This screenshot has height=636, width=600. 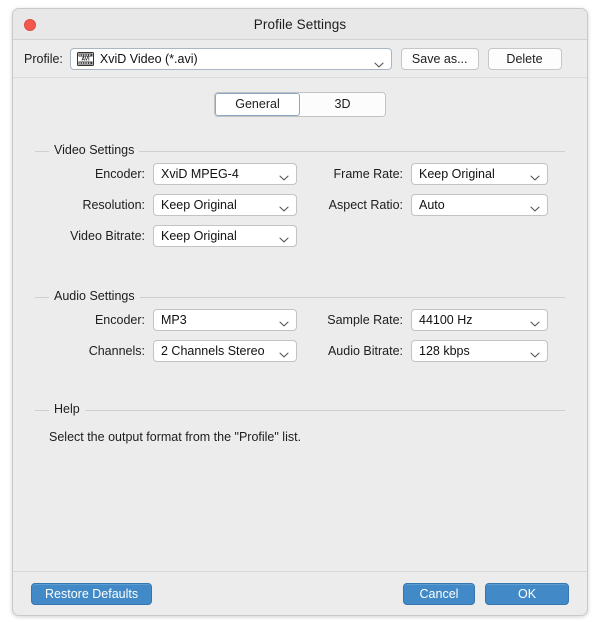 What do you see at coordinates (92, 593) in the screenshot?
I see `restore-defaults-button: Restore Defaults` at bounding box center [92, 593].